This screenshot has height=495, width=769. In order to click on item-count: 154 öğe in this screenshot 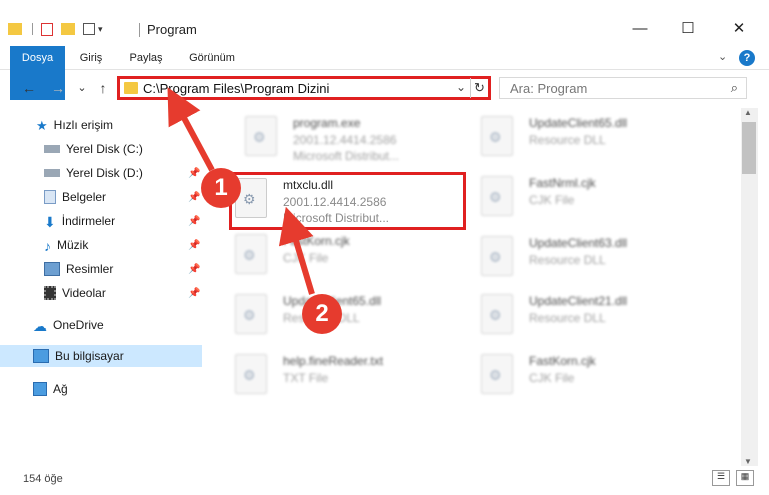, I will do `click(43, 479)`.